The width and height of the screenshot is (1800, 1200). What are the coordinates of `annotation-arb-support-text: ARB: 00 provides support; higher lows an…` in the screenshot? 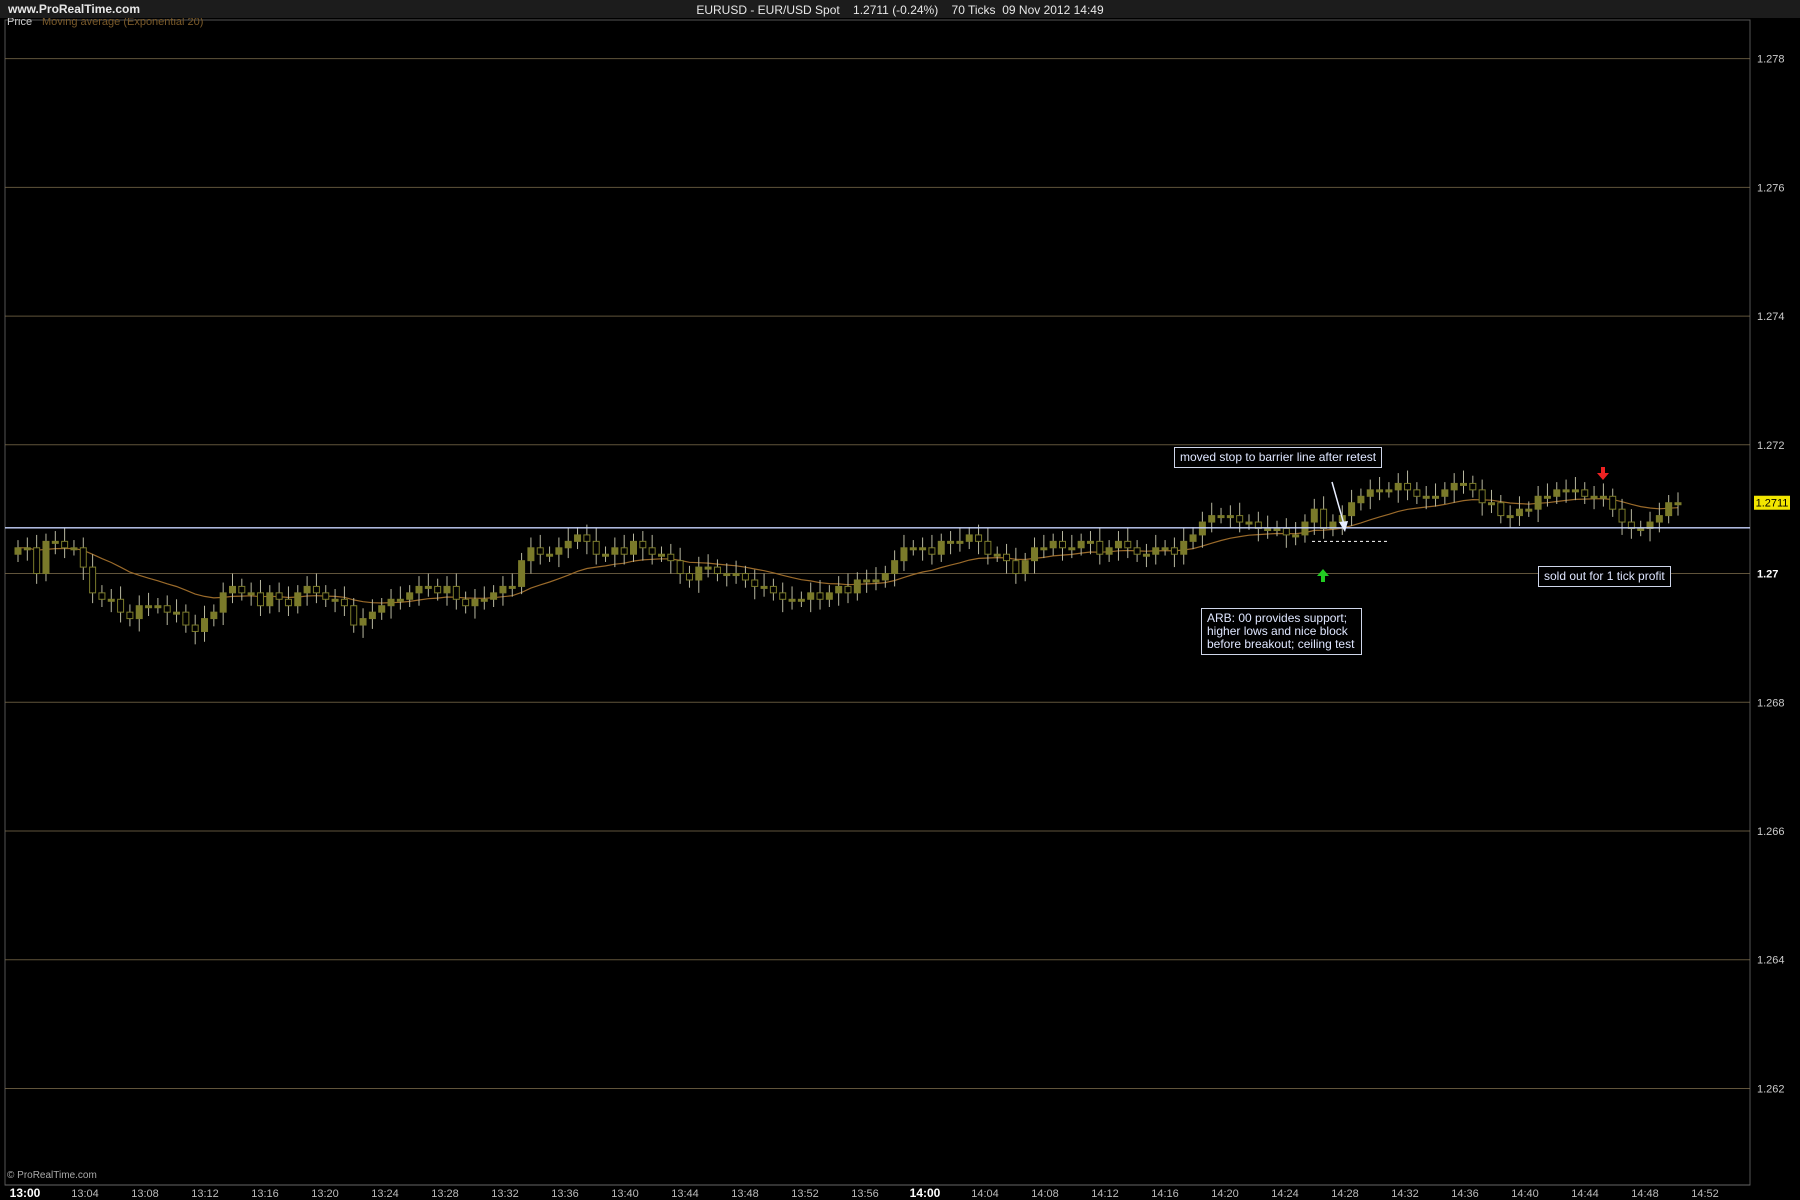 It's located at (1281, 631).